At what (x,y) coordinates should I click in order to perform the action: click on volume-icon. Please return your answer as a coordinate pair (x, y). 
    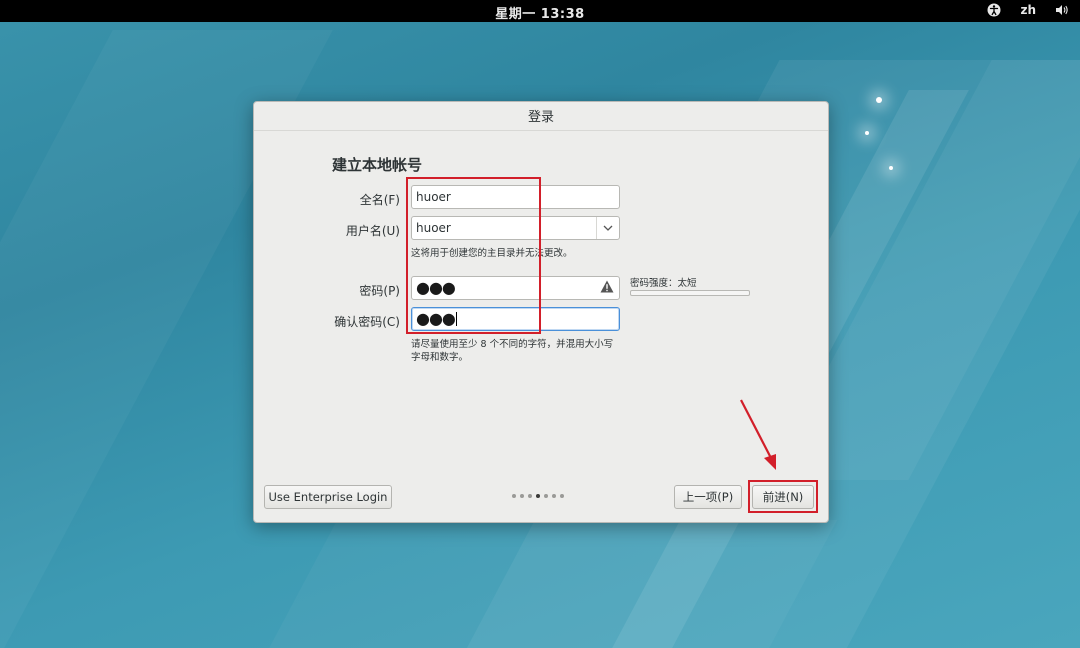
    Looking at the image, I should click on (1062, 10).